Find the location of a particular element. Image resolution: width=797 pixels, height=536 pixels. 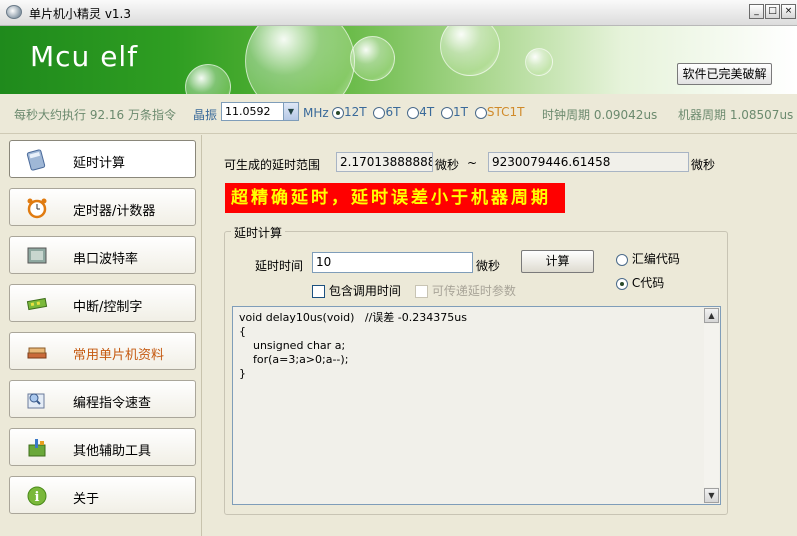

precision-warning-banner: 超精确延时，延时误差小于机器周期 is located at coordinates (395, 198).